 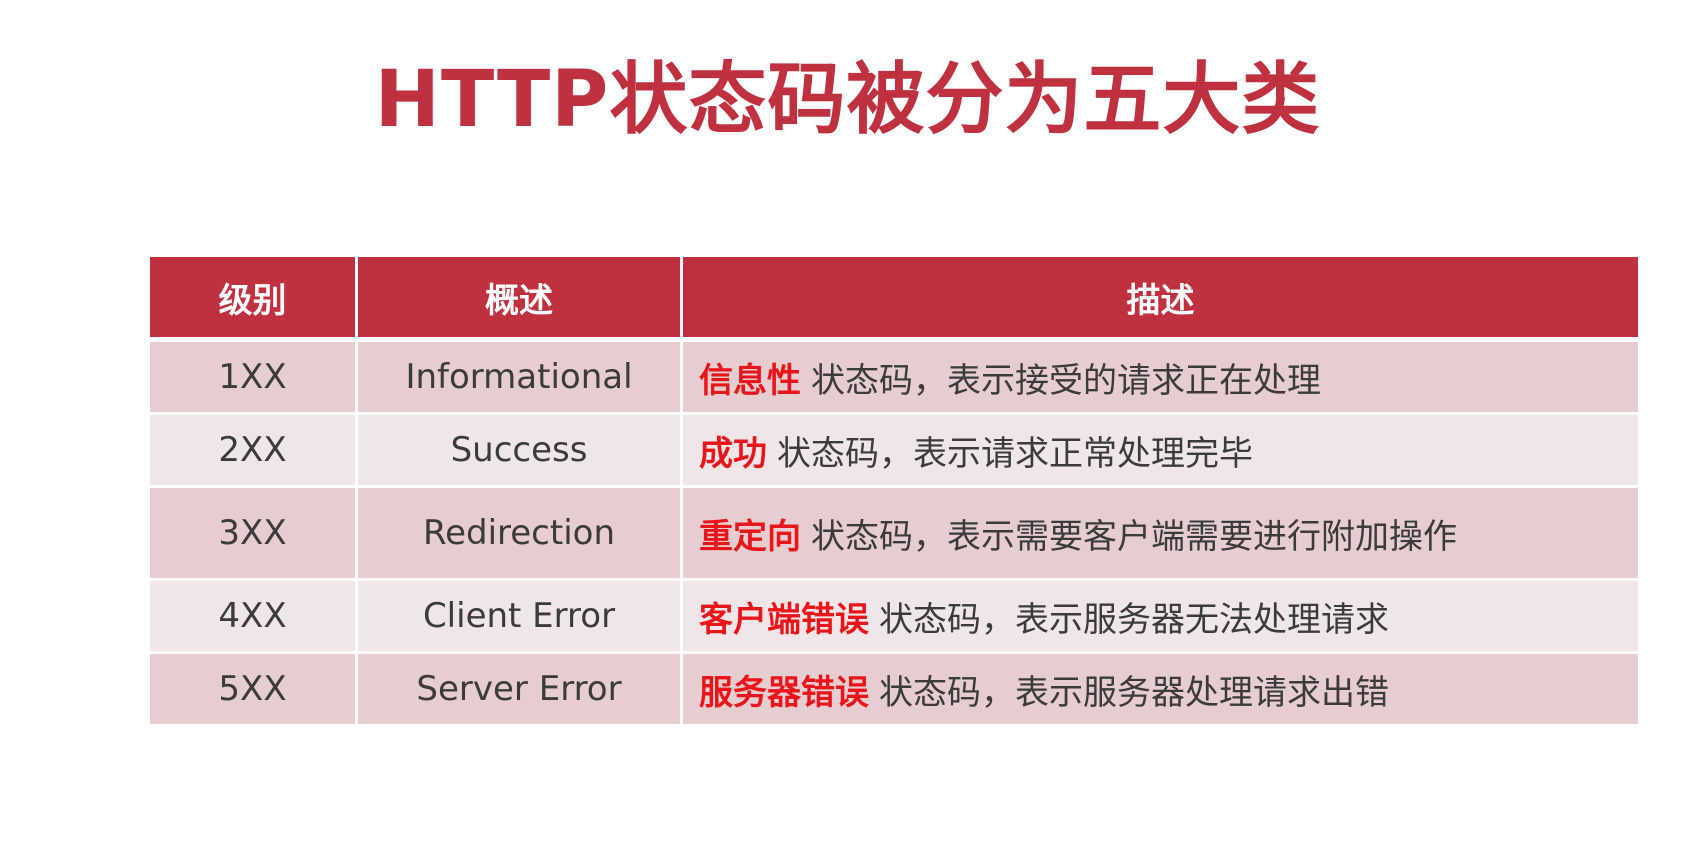 I want to click on page-title: HTTP状态码被分为五大类, so click(x=847, y=100).